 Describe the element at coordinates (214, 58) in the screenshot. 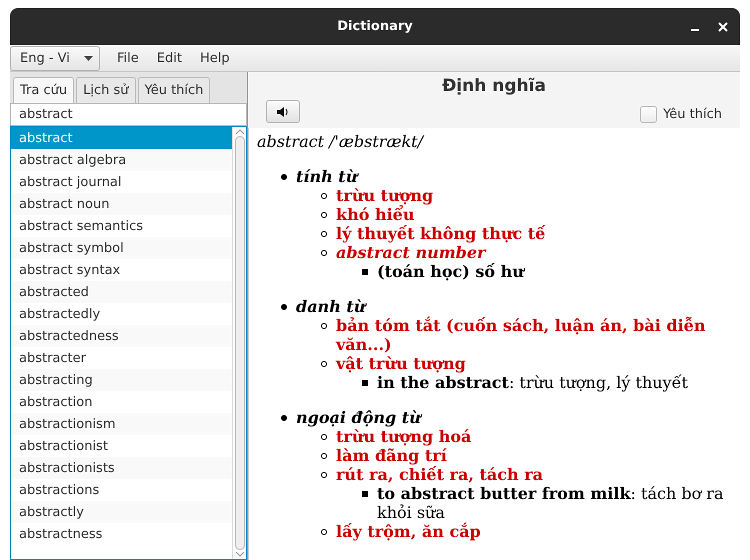

I see `menu-item: Help` at that location.